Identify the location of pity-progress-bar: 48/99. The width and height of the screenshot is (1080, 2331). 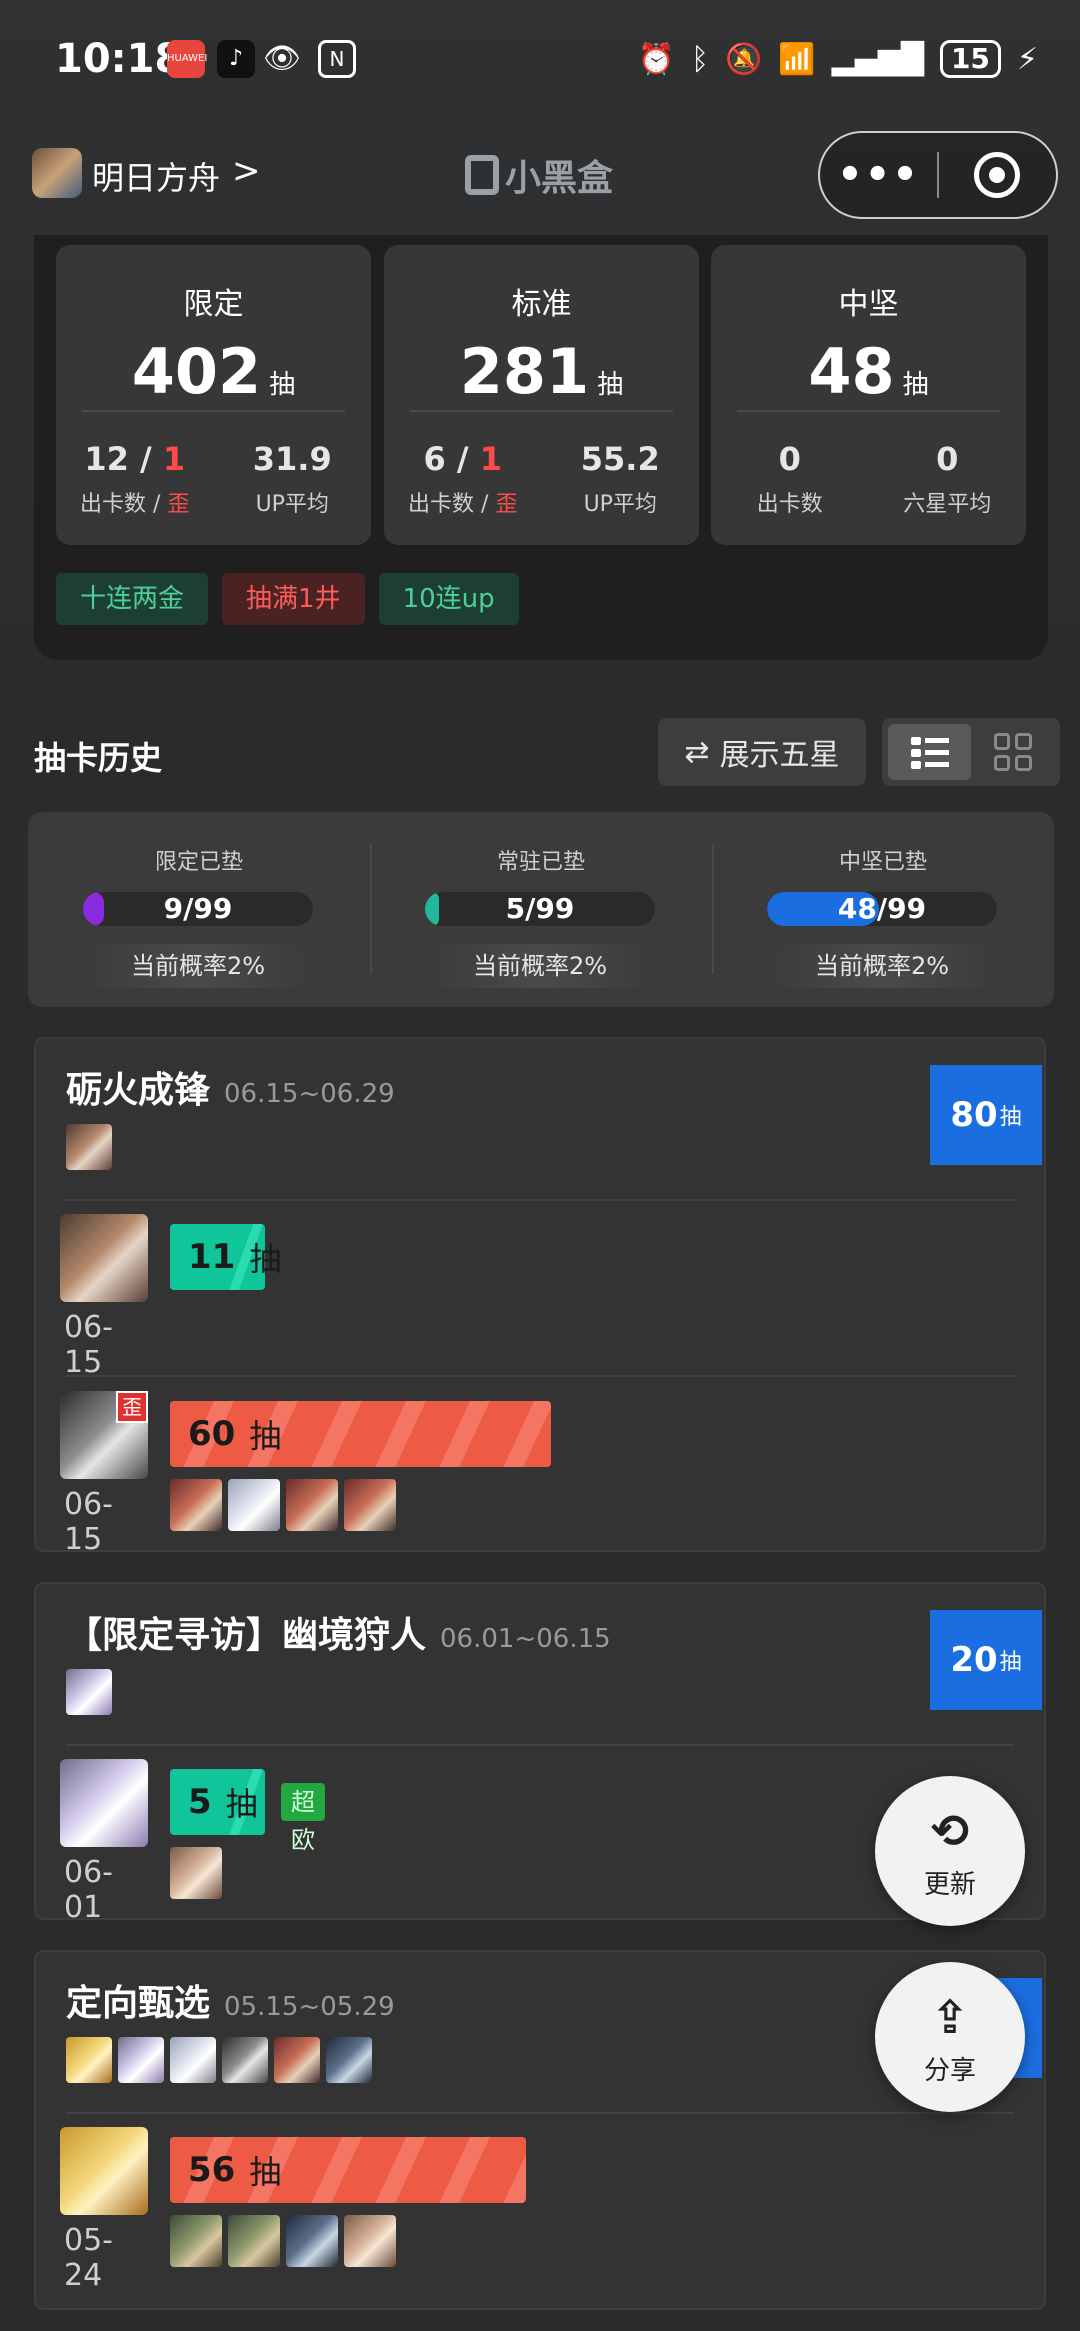
(882, 909).